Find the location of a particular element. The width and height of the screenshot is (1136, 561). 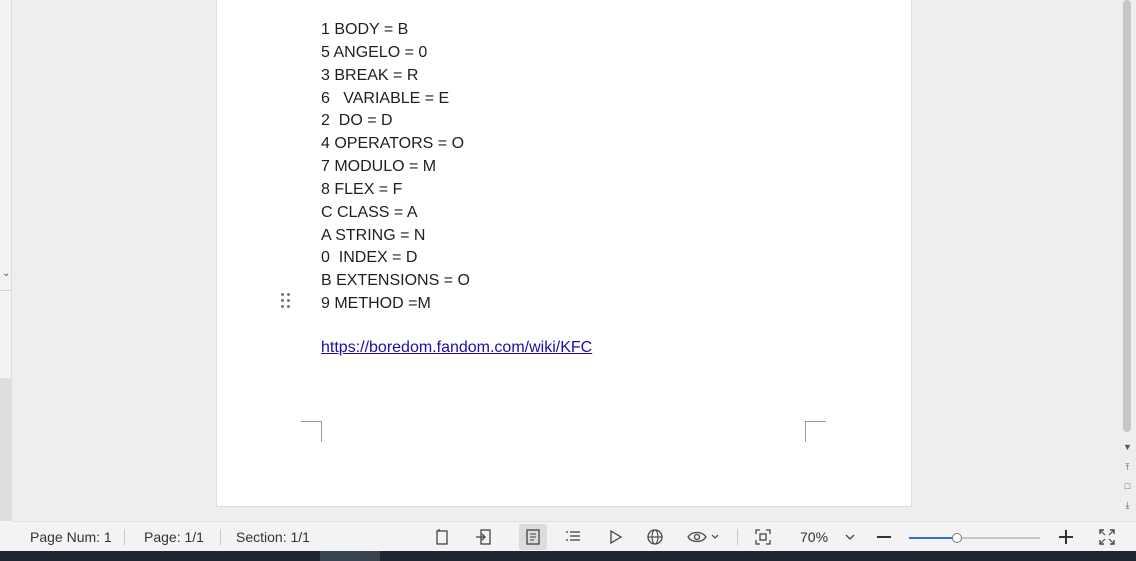

page-count-status: Page: 1/1 is located at coordinates (174, 537).